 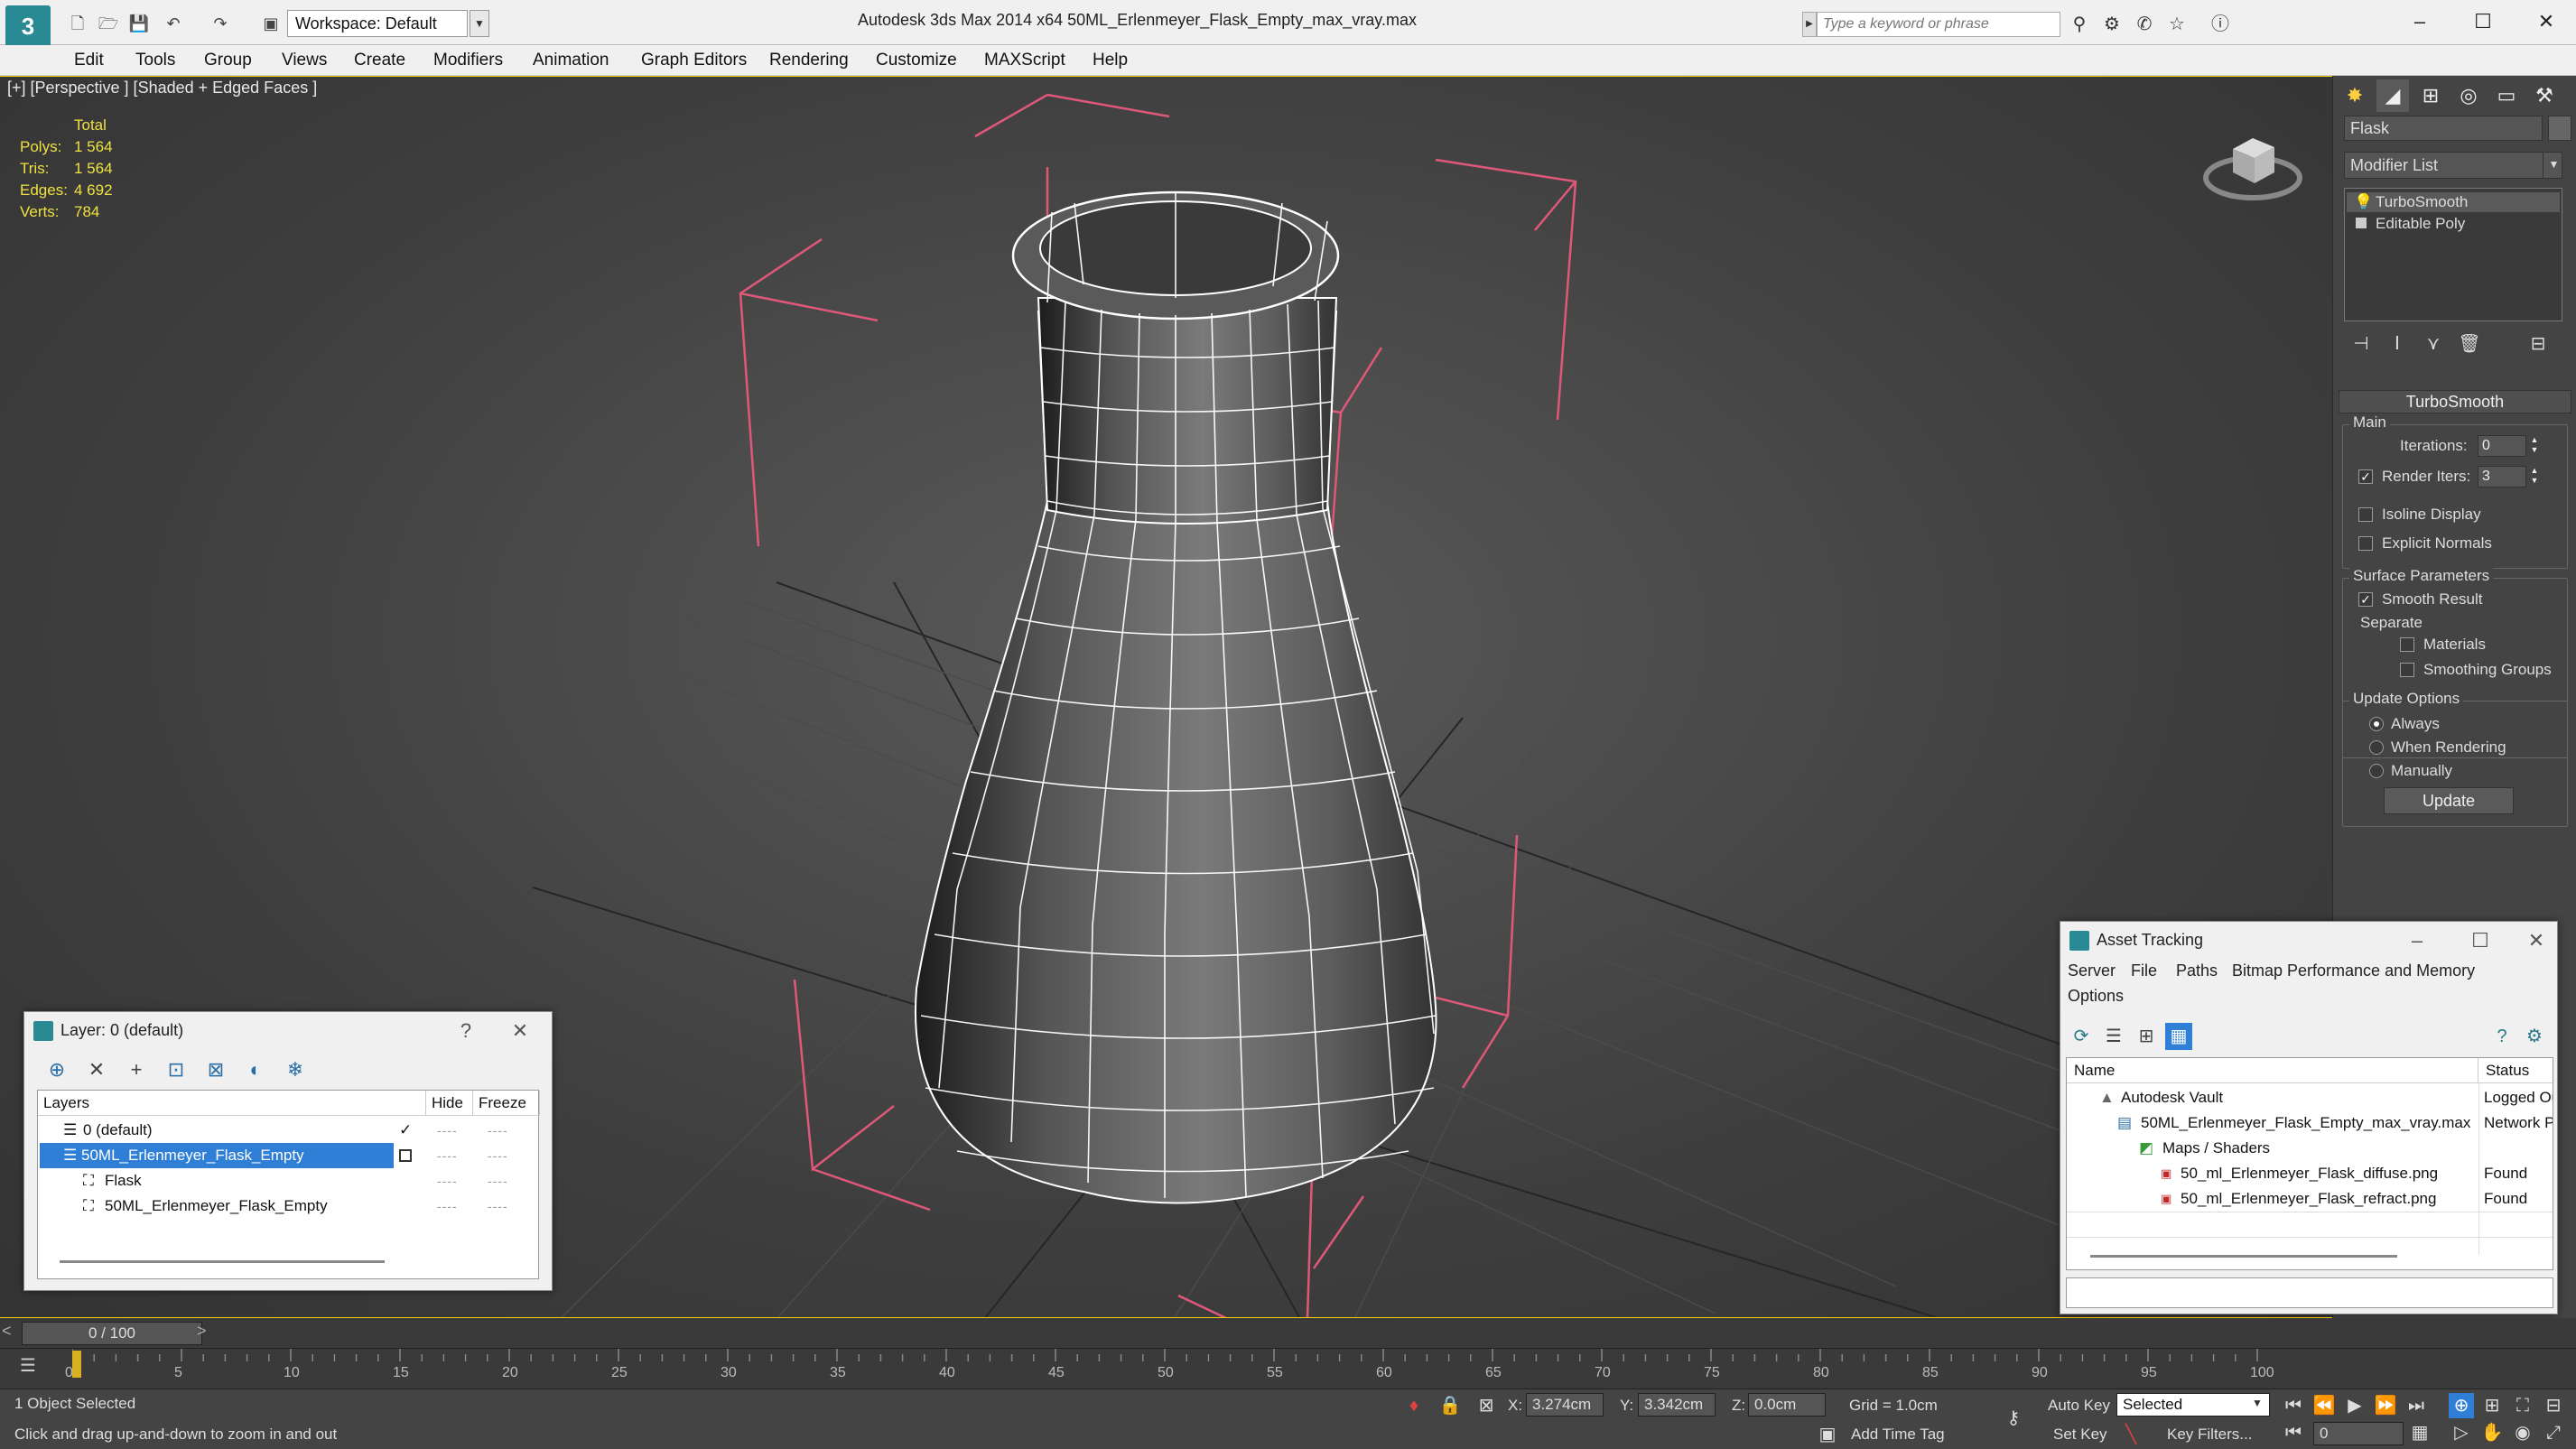 What do you see at coordinates (2220, 24) in the screenshot?
I see `help-icon: ⓘ` at bounding box center [2220, 24].